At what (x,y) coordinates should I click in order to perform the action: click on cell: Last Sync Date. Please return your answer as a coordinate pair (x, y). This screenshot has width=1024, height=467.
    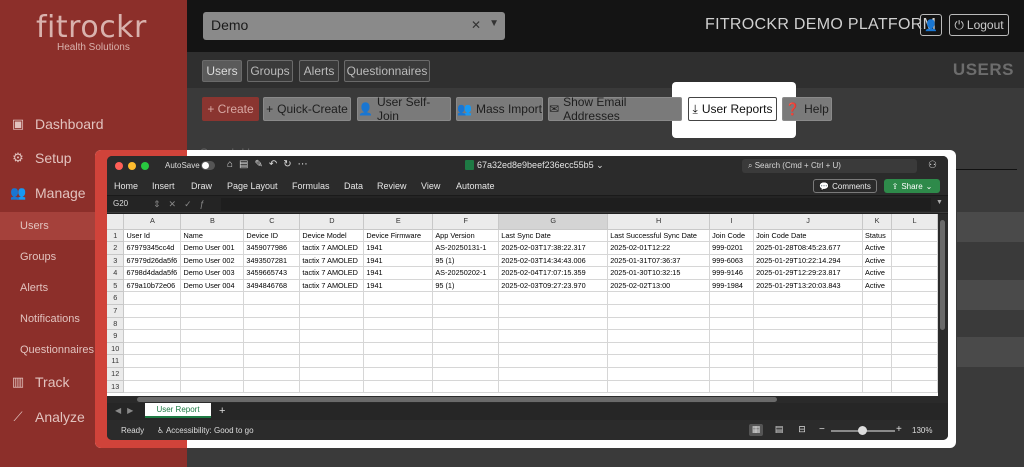
    Looking at the image, I should click on (553, 236).